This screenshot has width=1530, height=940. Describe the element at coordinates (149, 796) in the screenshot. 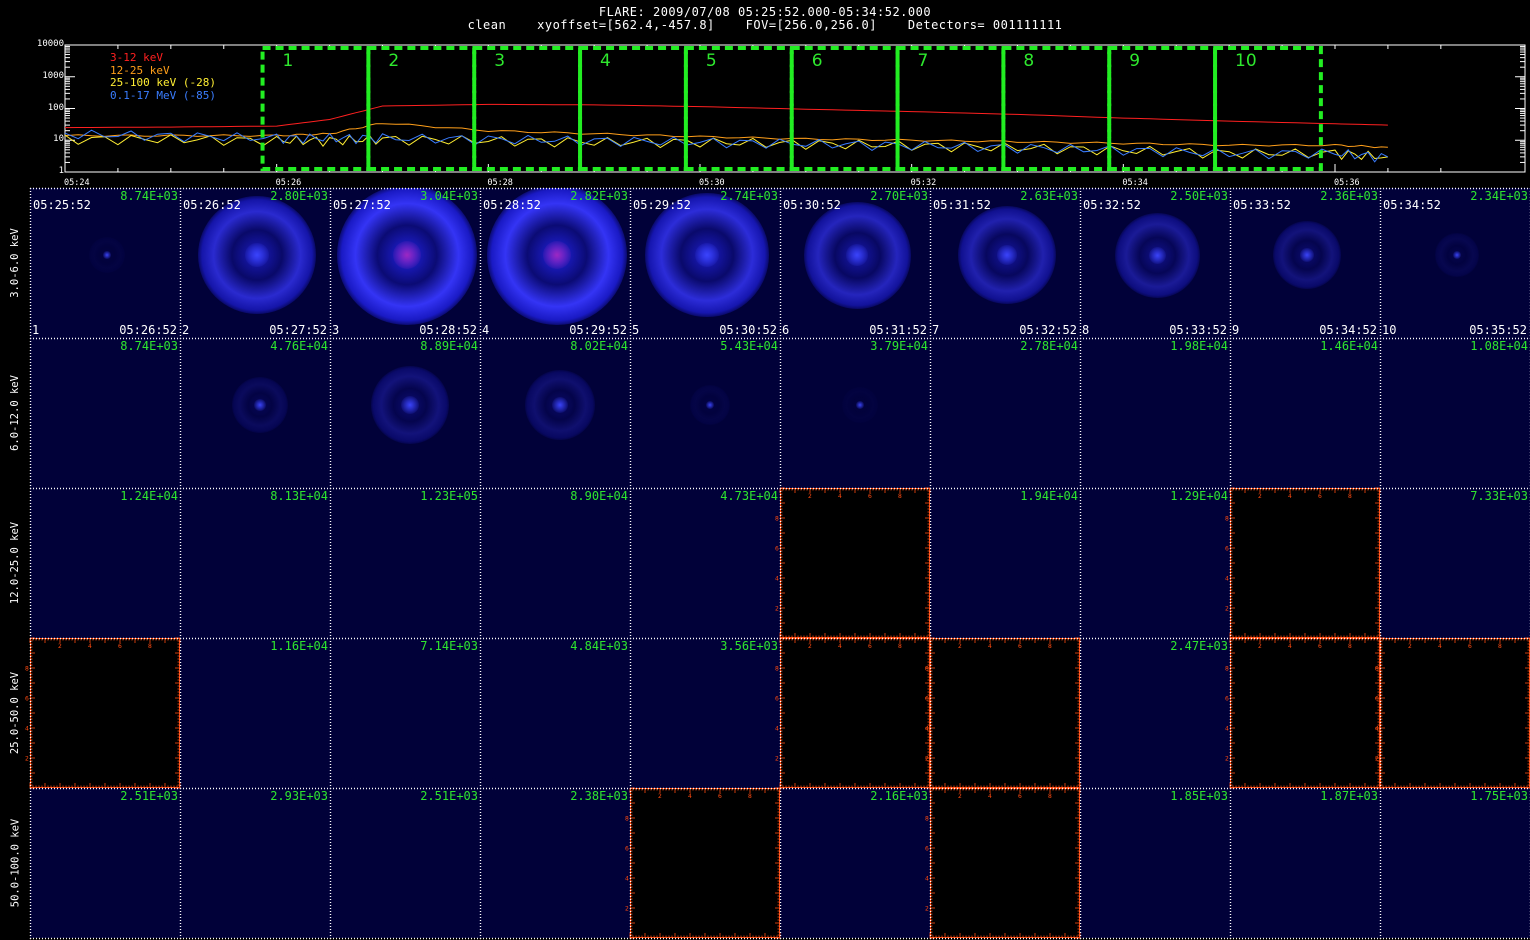

I see `image-max-value: 2.51E+03` at that location.